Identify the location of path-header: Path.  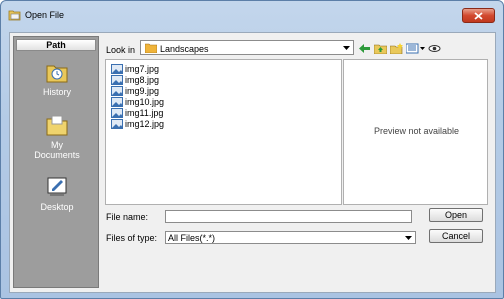
(56, 45).